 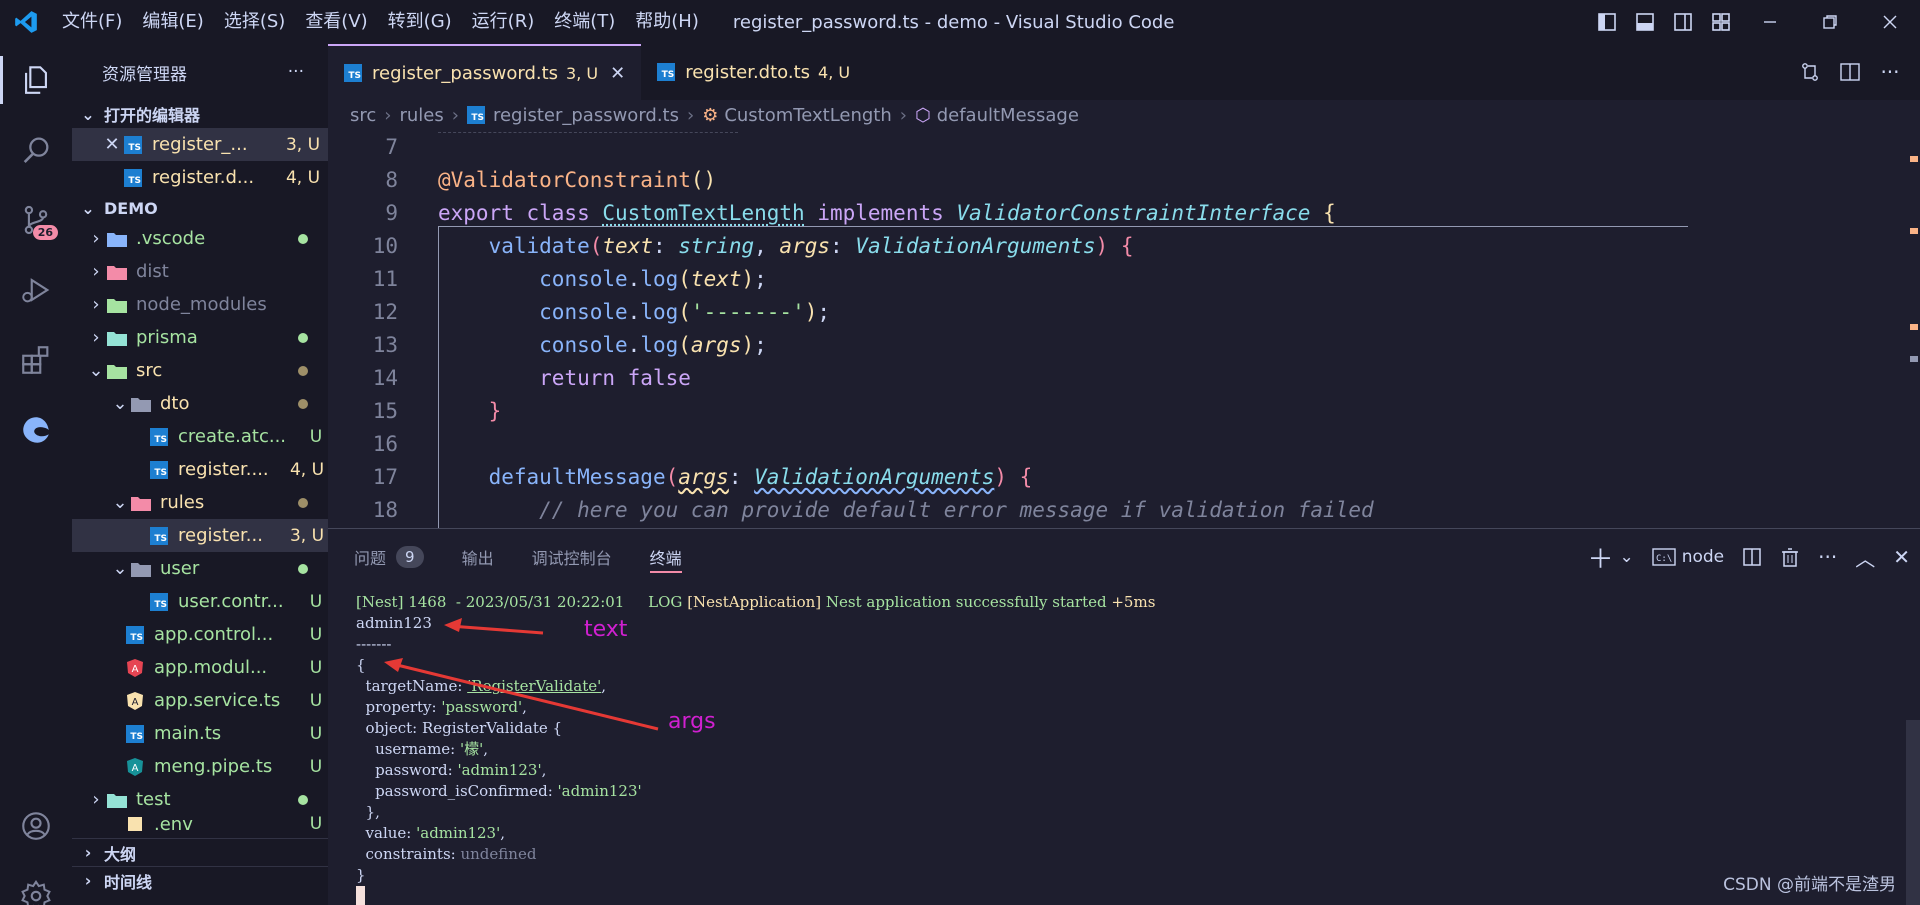 What do you see at coordinates (200, 601) in the screenshot?
I see `tree-file-user-controller: TS user.contr... U` at bounding box center [200, 601].